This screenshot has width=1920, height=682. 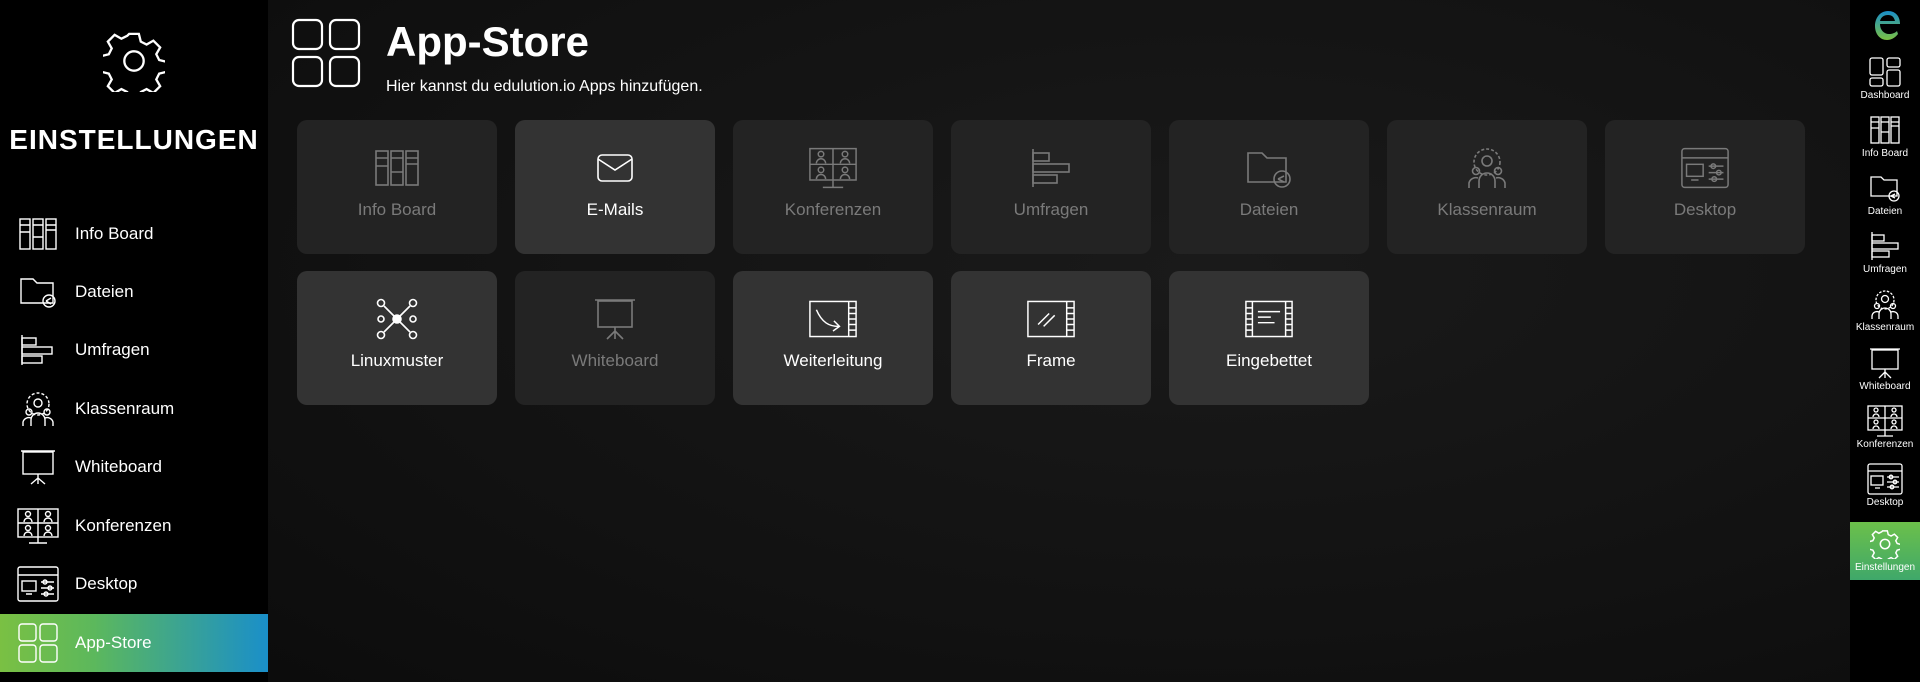 I want to click on sidebar-item-desktop: Desktop, so click(x=134, y=584).